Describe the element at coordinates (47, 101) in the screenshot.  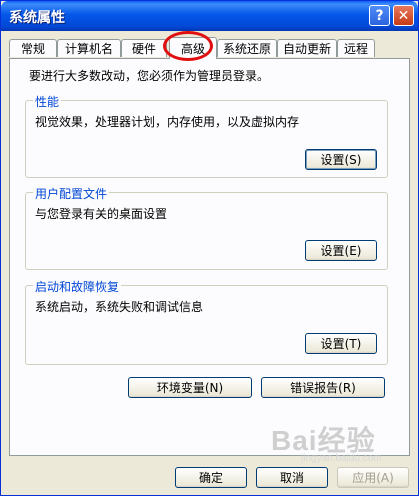
I see `performance-legend: 性能` at that location.